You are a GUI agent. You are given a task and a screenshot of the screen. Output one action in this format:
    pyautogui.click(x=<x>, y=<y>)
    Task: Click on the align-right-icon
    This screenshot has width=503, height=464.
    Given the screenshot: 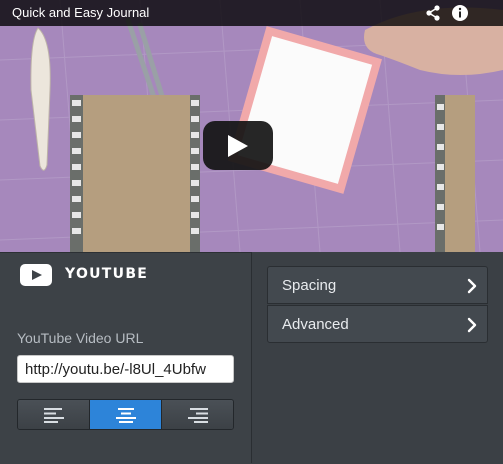 What is the action you would take?
    pyautogui.click(x=197, y=415)
    